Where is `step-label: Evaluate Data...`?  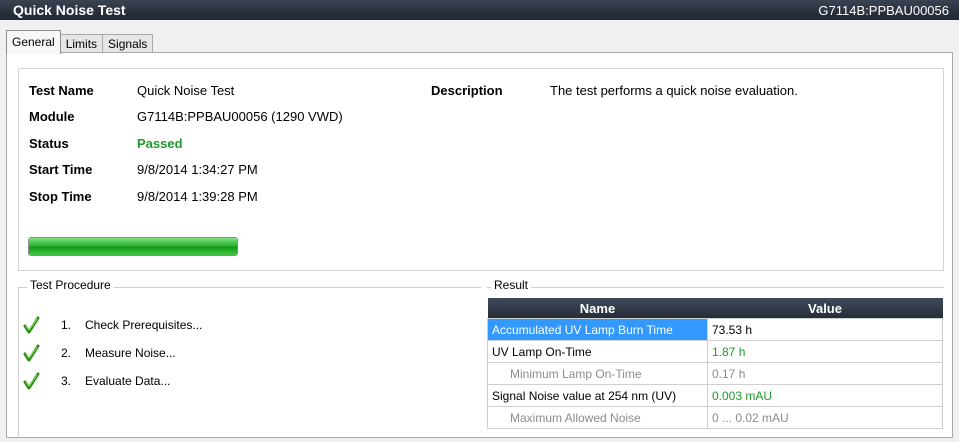 step-label: Evaluate Data... is located at coordinates (128, 381).